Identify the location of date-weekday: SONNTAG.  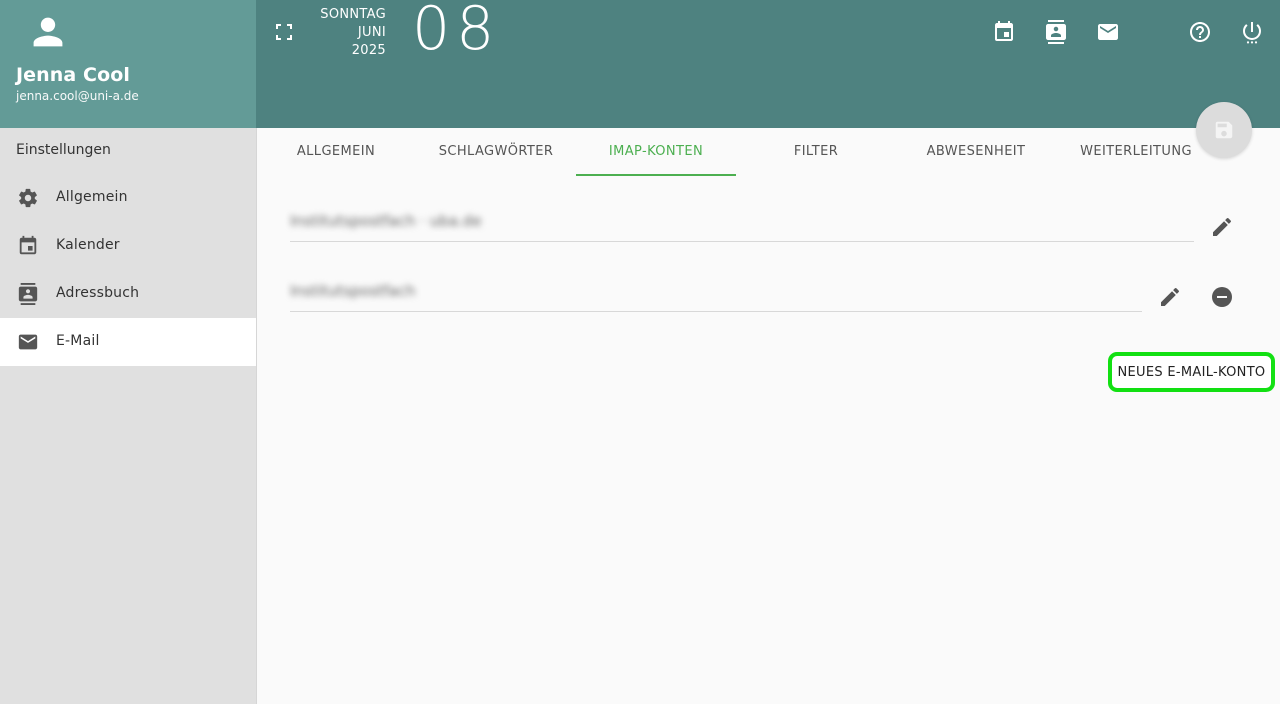
(353, 14).